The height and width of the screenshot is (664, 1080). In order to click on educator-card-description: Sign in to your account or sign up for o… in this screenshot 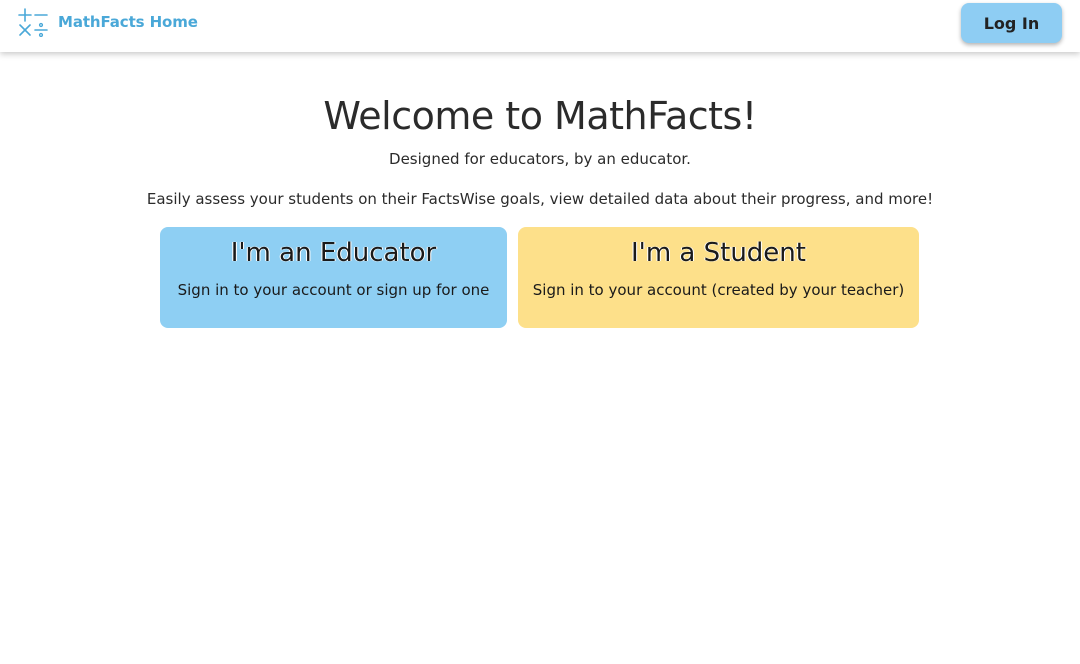, I will do `click(333, 290)`.